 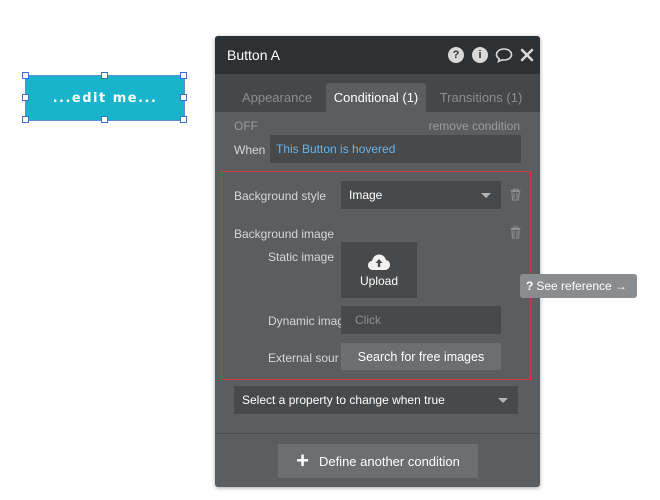 What do you see at coordinates (284, 234) in the screenshot?
I see `background-image-label: Background image` at bounding box center [284, 234].